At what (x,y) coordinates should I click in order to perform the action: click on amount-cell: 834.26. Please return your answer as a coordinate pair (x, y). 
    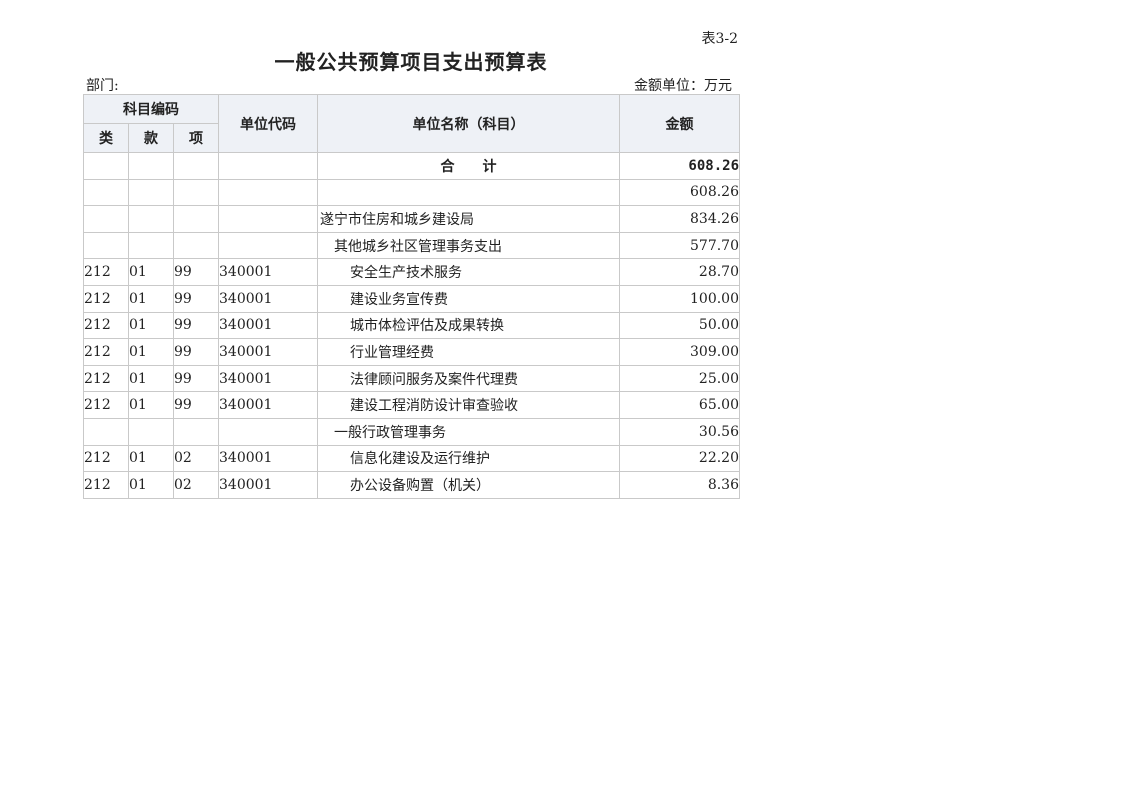
    Looking at the image, I should click on (679, 219).